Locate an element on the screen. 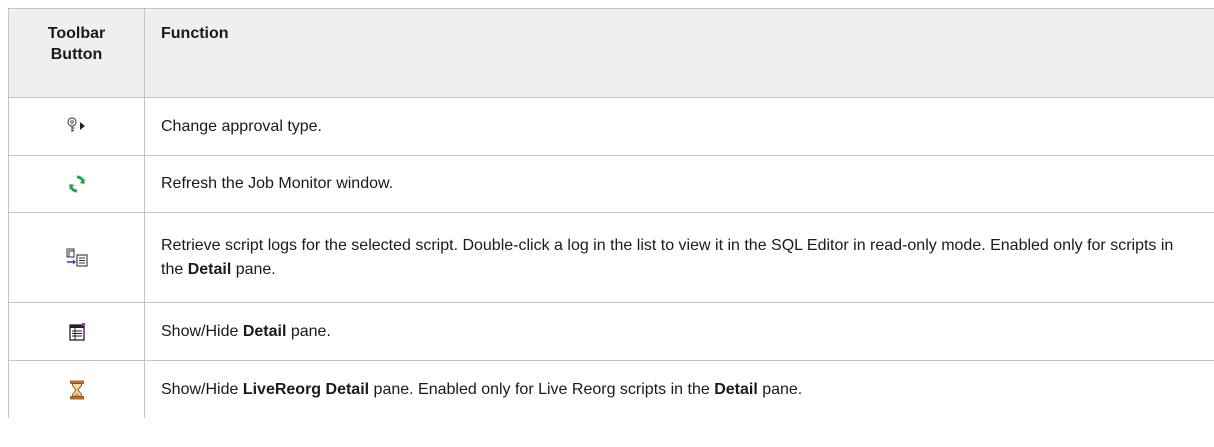 The height and width of the screenshot is (447, 1214). header-toolbar-button-line2: Button is located at coordinates (76, 54).